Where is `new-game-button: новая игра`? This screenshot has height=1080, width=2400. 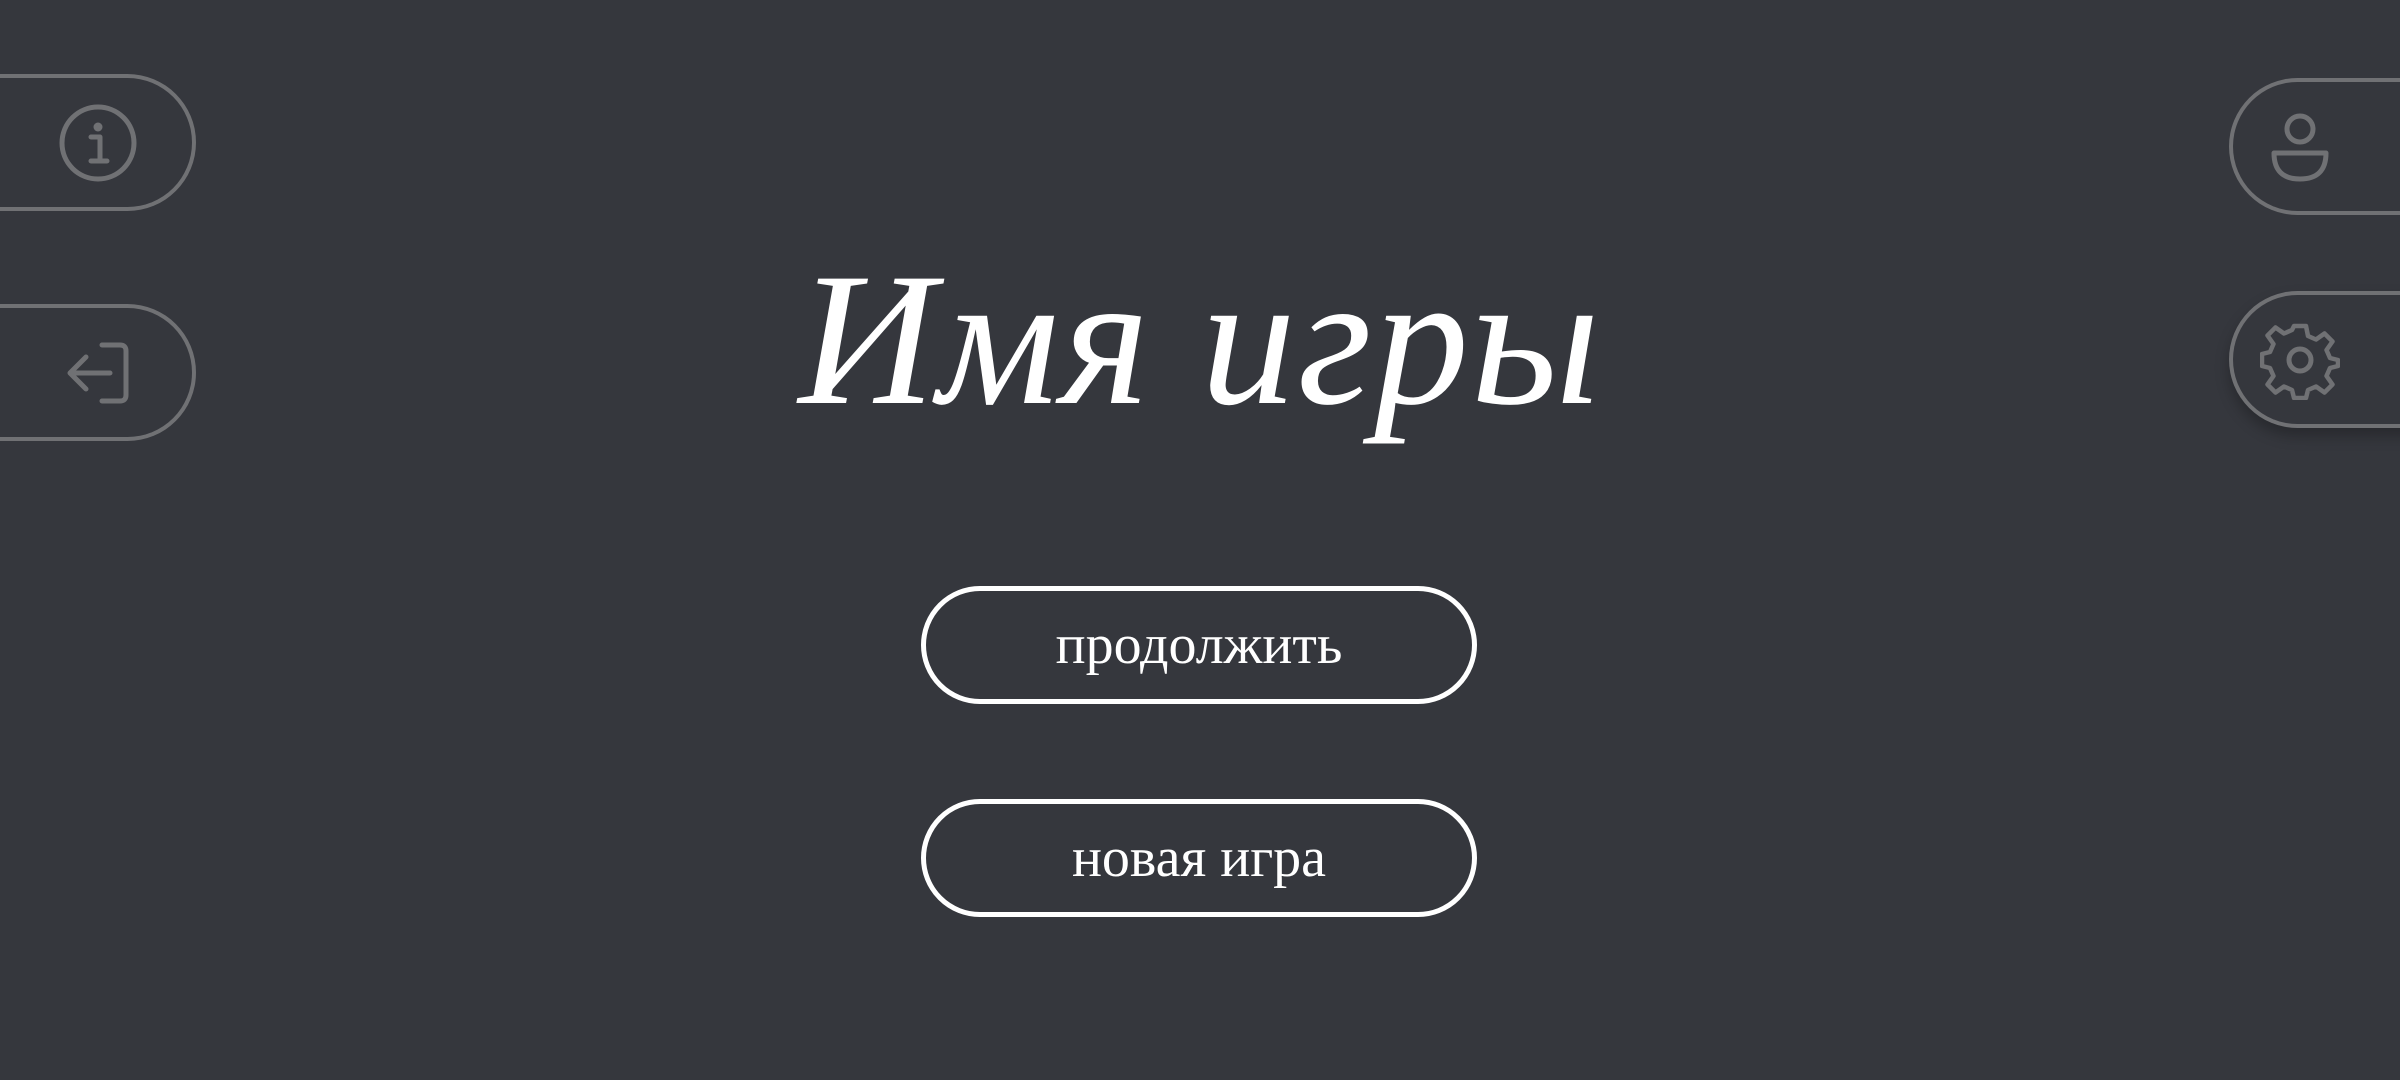
new-game-button: новая игра is located at coordinates (1199, 858).